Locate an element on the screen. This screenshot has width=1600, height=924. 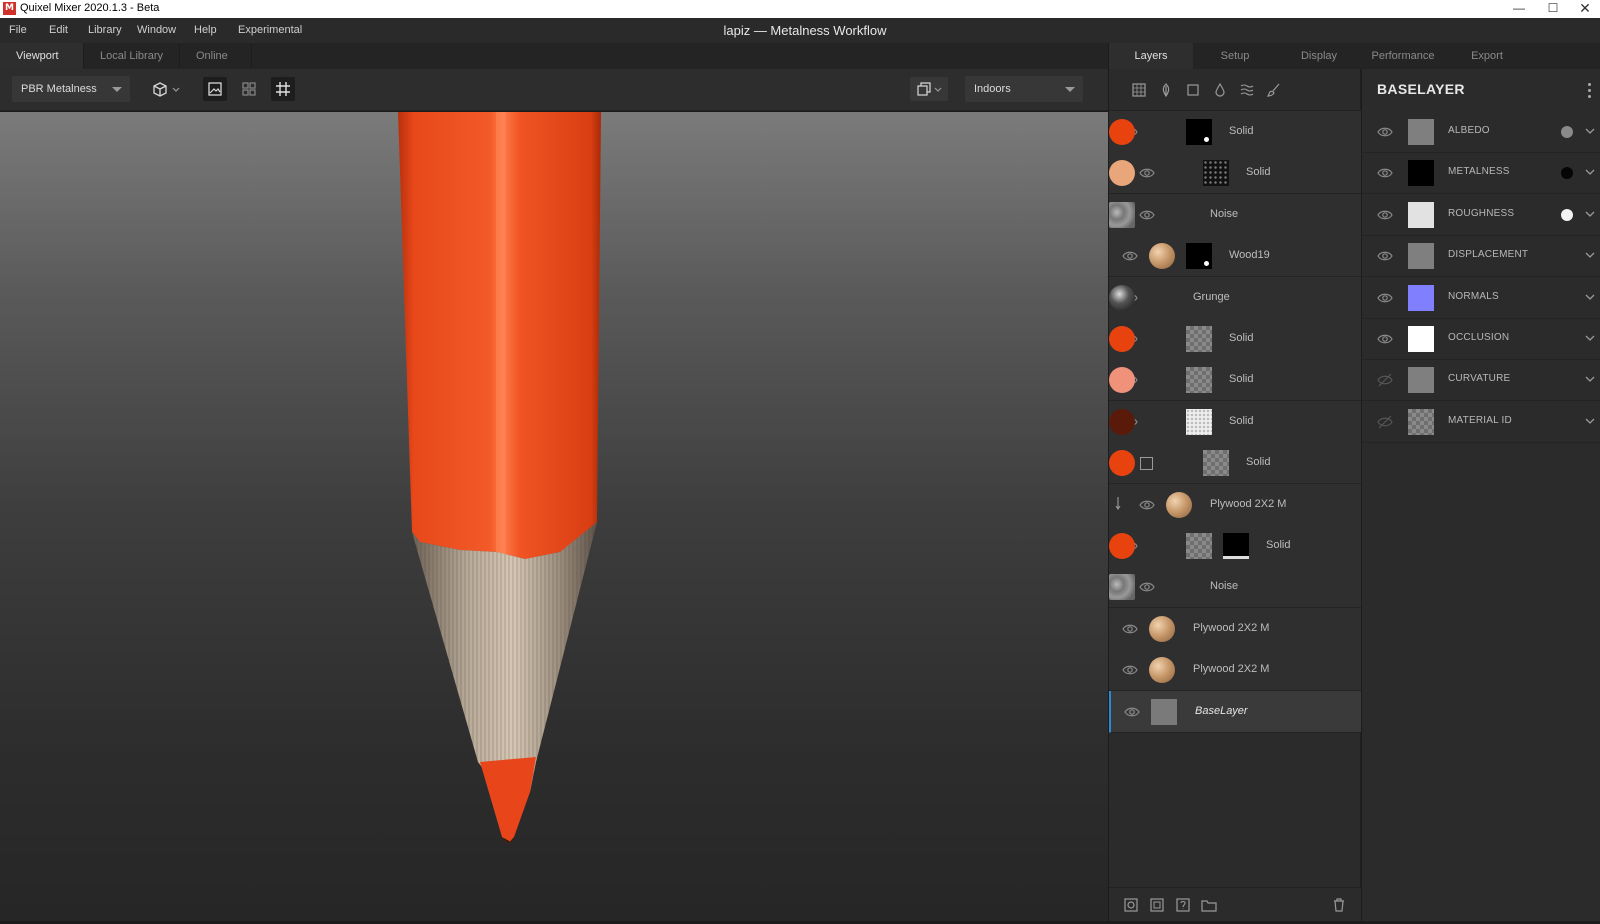
channel-row: OCCLUSION is located at coordinates (1481, 339).